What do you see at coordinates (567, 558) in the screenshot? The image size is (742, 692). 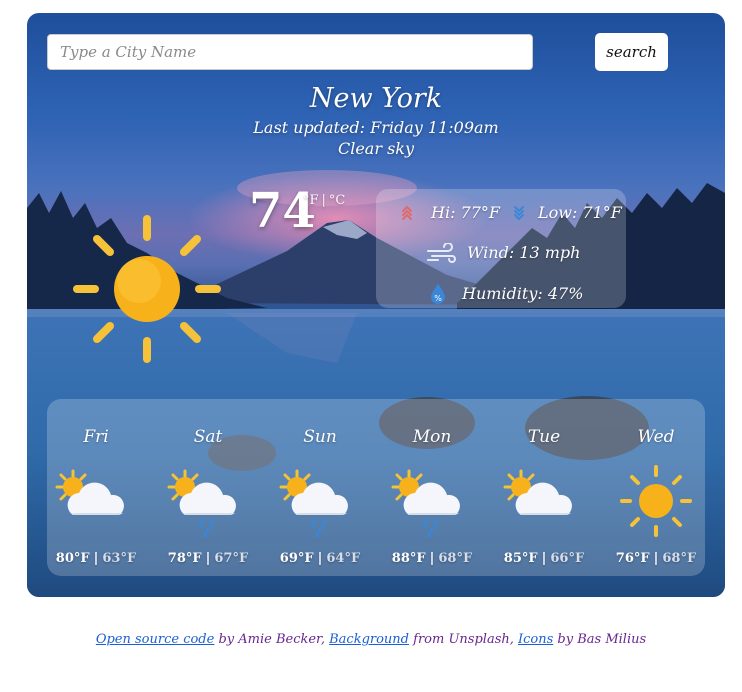 I see `forecast-low-temp: 66°F` at bounding box center [567, 558].